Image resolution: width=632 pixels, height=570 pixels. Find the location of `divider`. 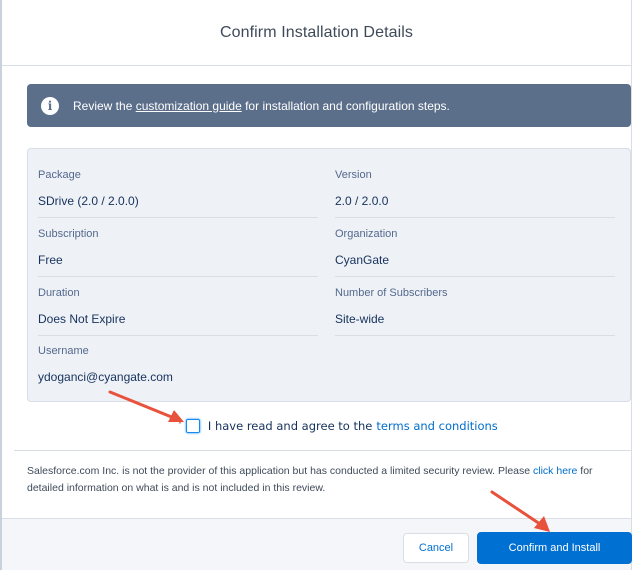

divider is located at coordinates (323, 450).